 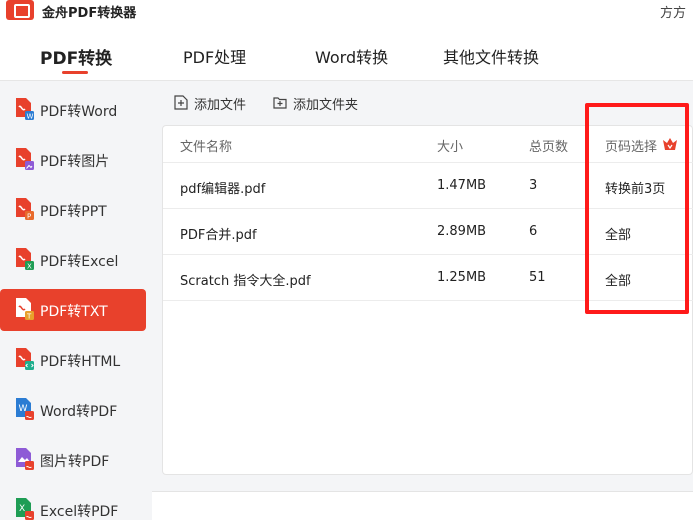 I want to click on add-file-icon, so click(x=181, y=102).